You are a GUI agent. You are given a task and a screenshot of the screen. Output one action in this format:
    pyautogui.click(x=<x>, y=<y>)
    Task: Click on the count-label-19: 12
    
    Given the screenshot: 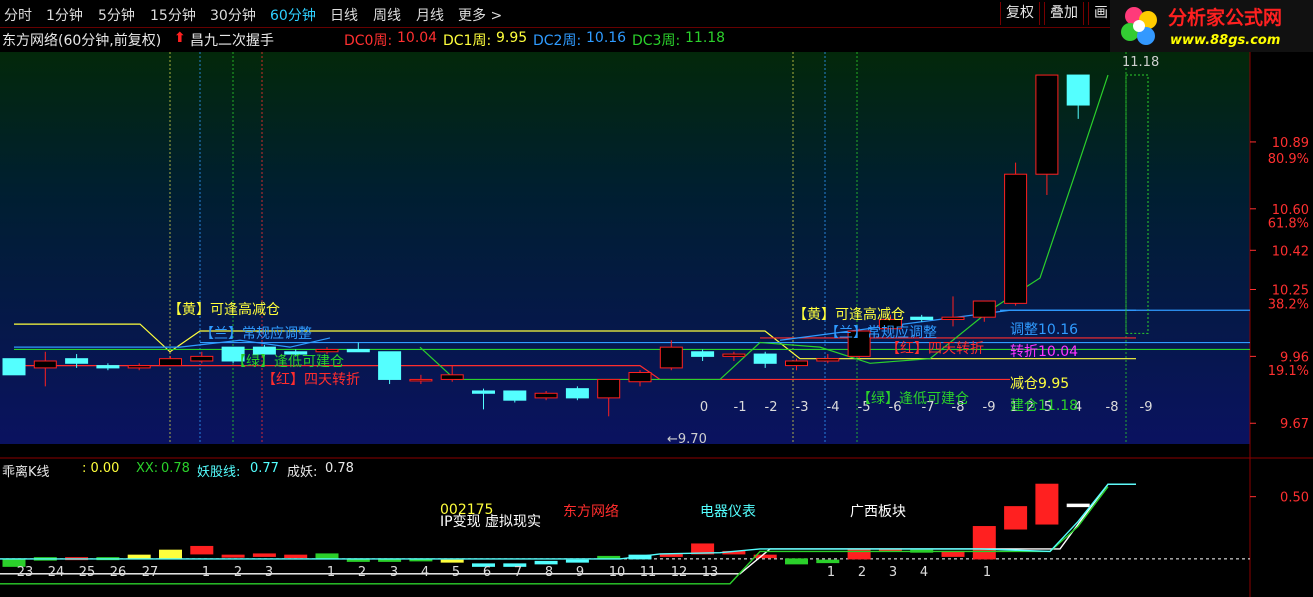 What is the action you would take?
    pyautogui.click(x=679, y=572)
    